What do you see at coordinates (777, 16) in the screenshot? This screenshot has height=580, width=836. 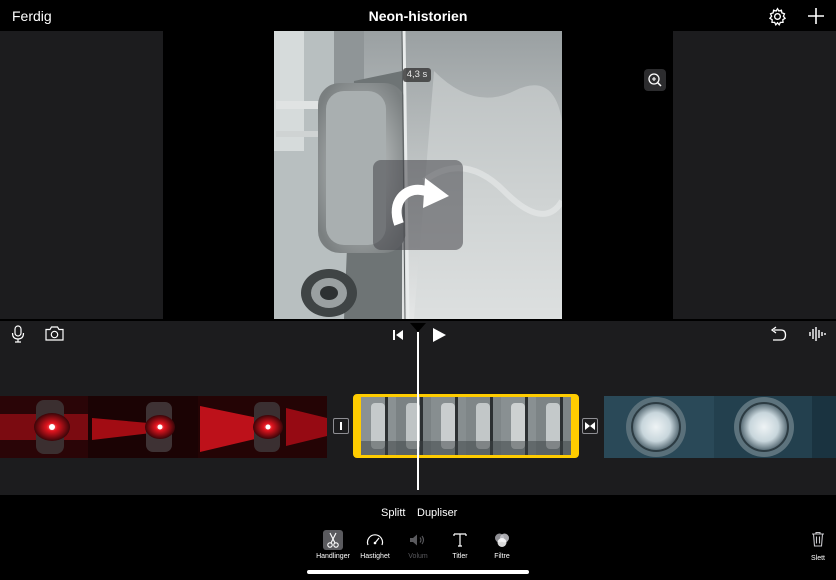 I see `gear-icon` at bounding box center [777, 16].